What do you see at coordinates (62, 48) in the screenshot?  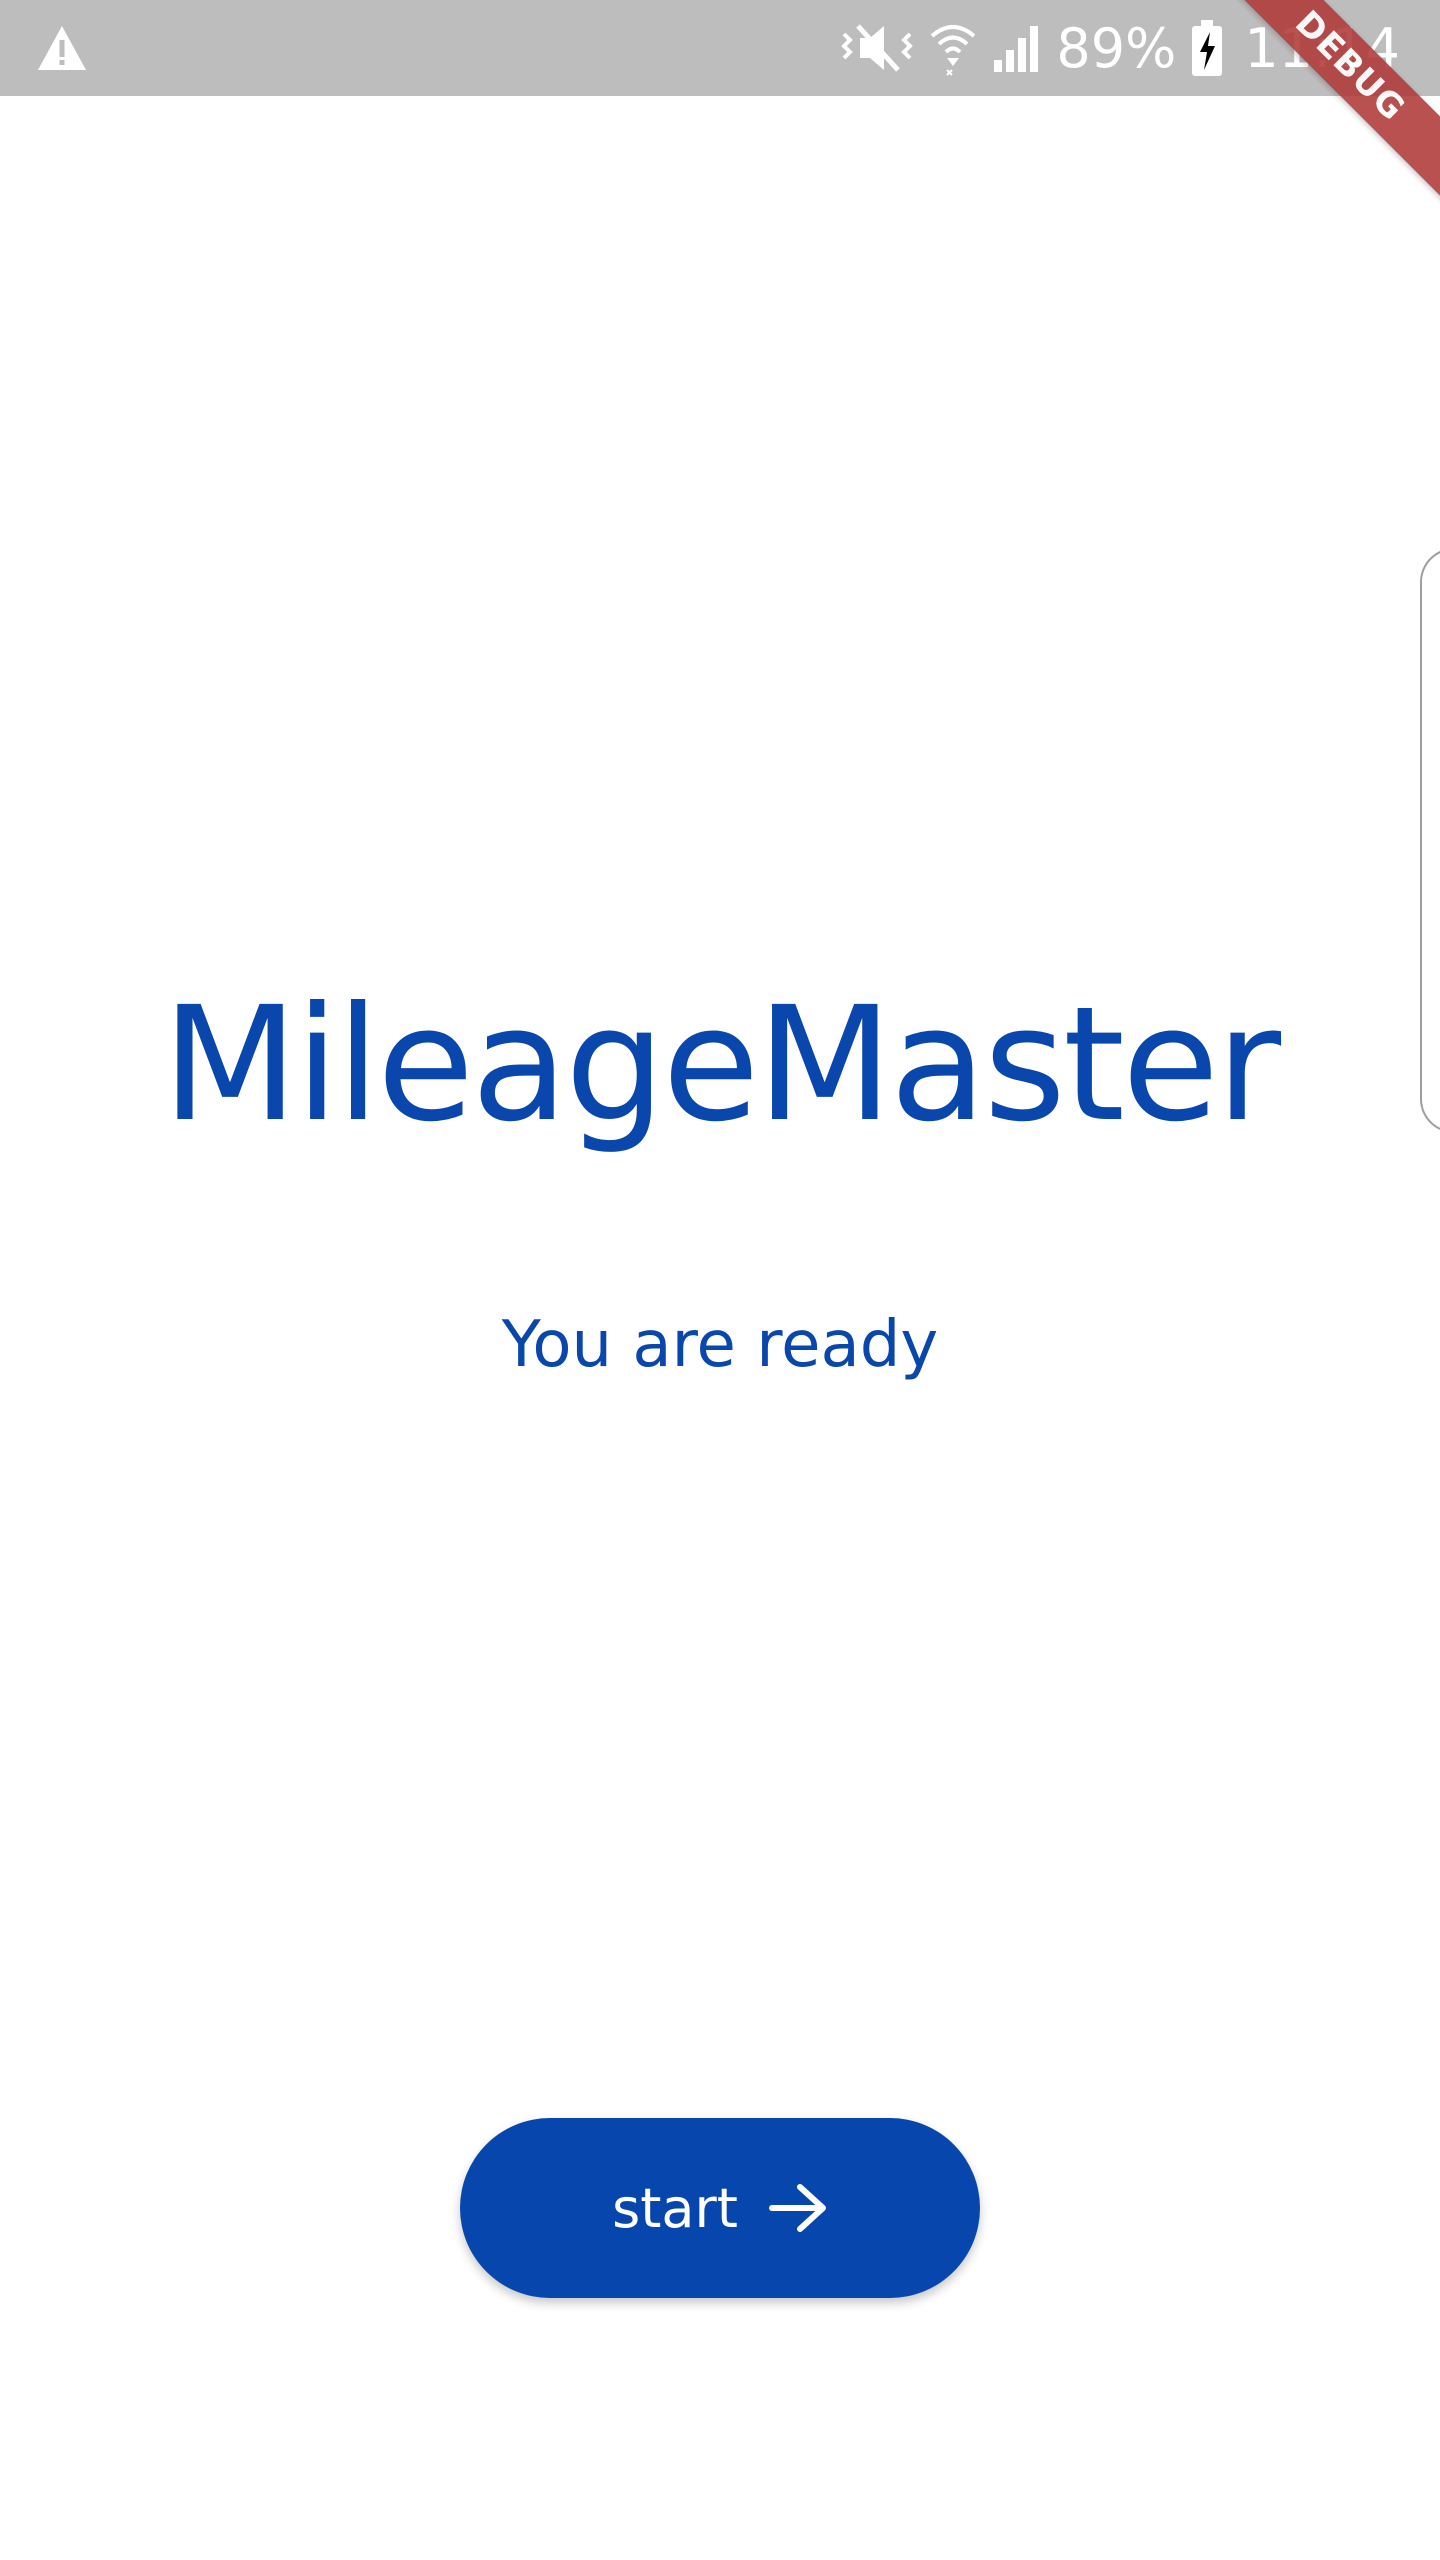 I see `warning-icon` at bounding box center [62, 48].